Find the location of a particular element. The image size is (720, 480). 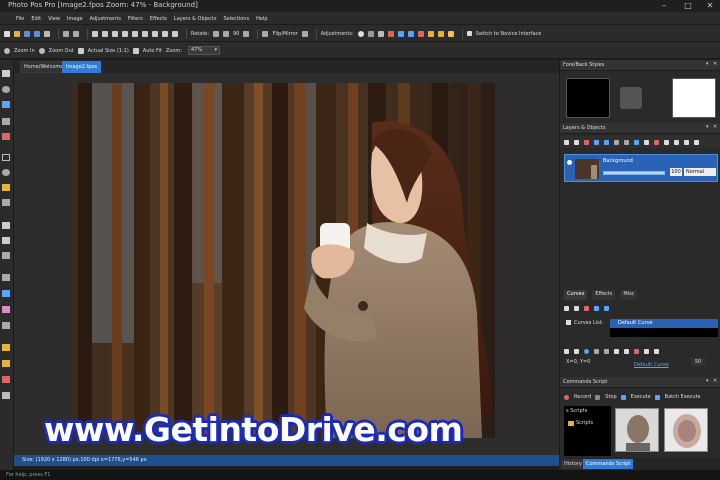

tab-commands-script: Commands Script is located at coordinates (608, 464).